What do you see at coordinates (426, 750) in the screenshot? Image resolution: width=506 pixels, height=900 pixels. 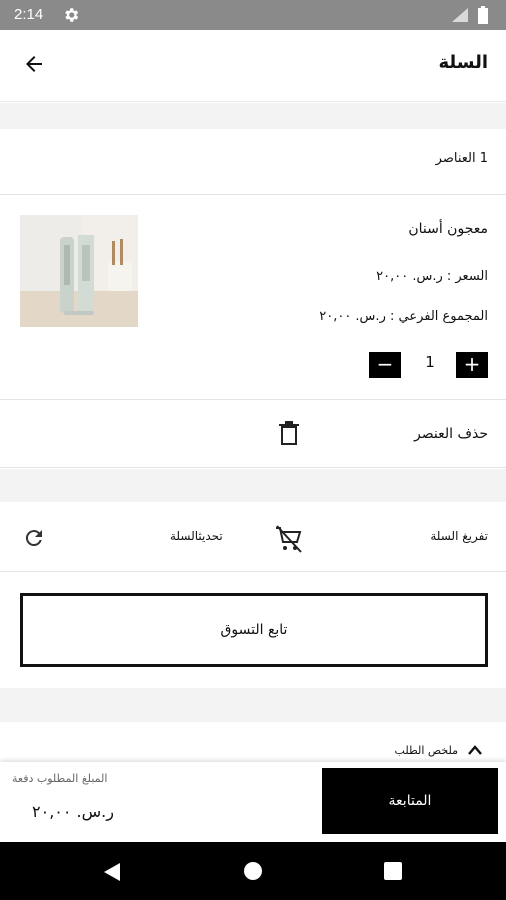 I see `order-summary-label: ملخص الطلب` at bounding box center [426, 750].